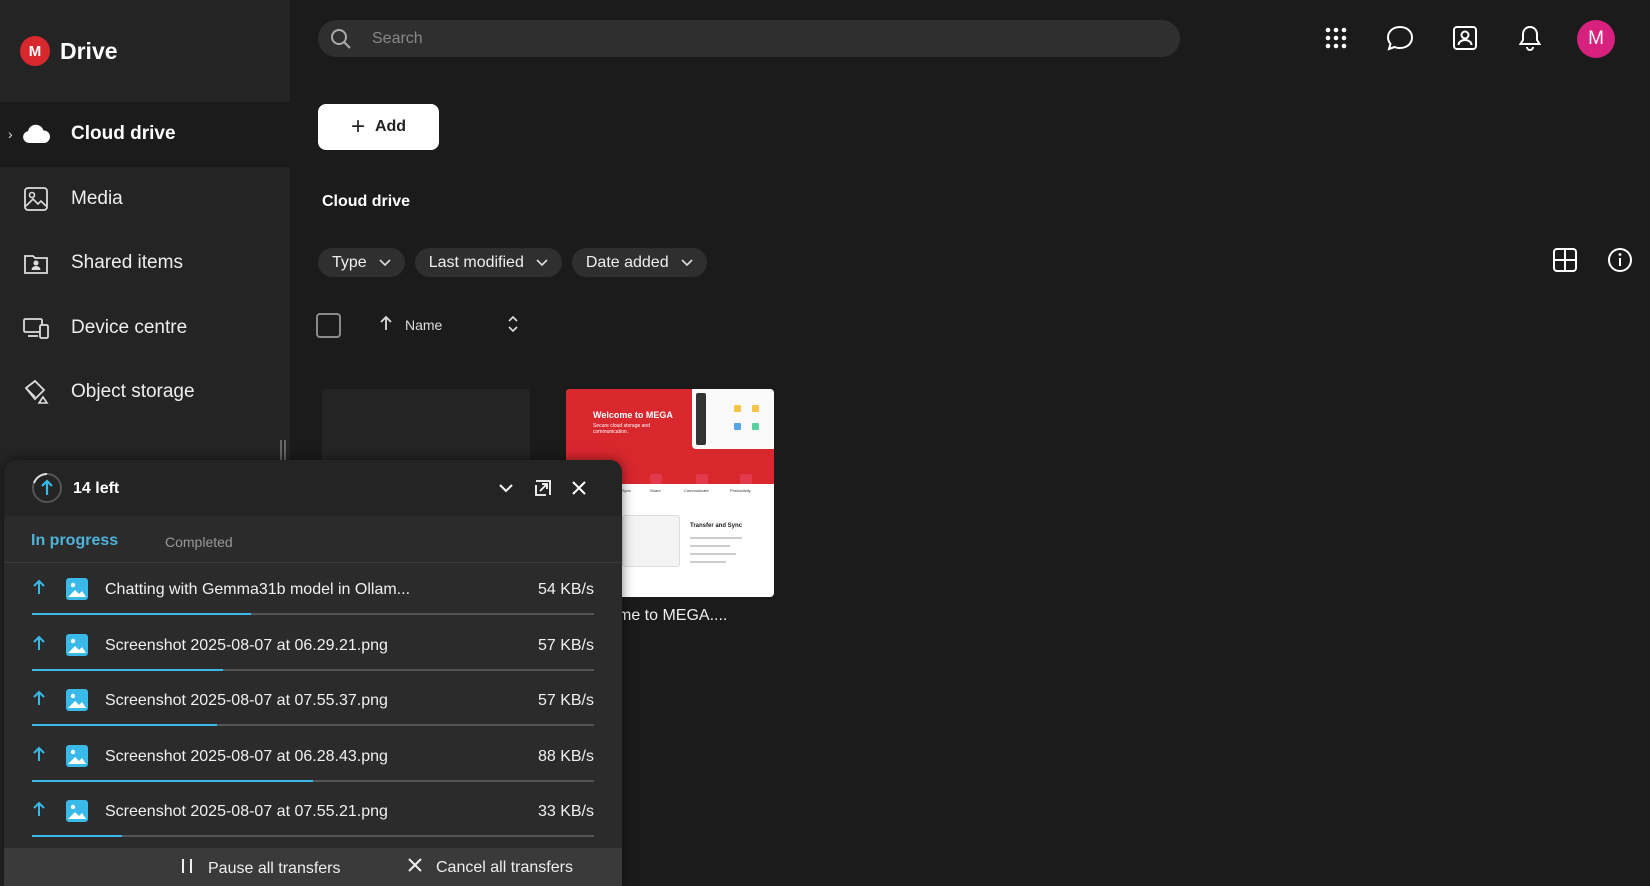  I want to click on add-button: + Add, so click(378, 127).